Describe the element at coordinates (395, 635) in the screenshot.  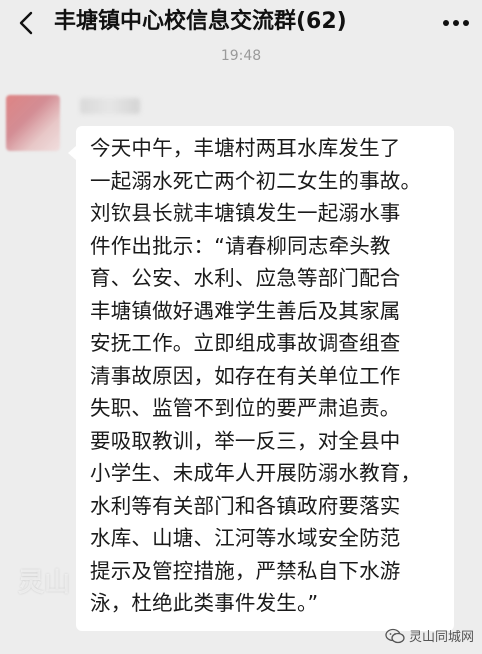
I see `wechat-icon` at that location.